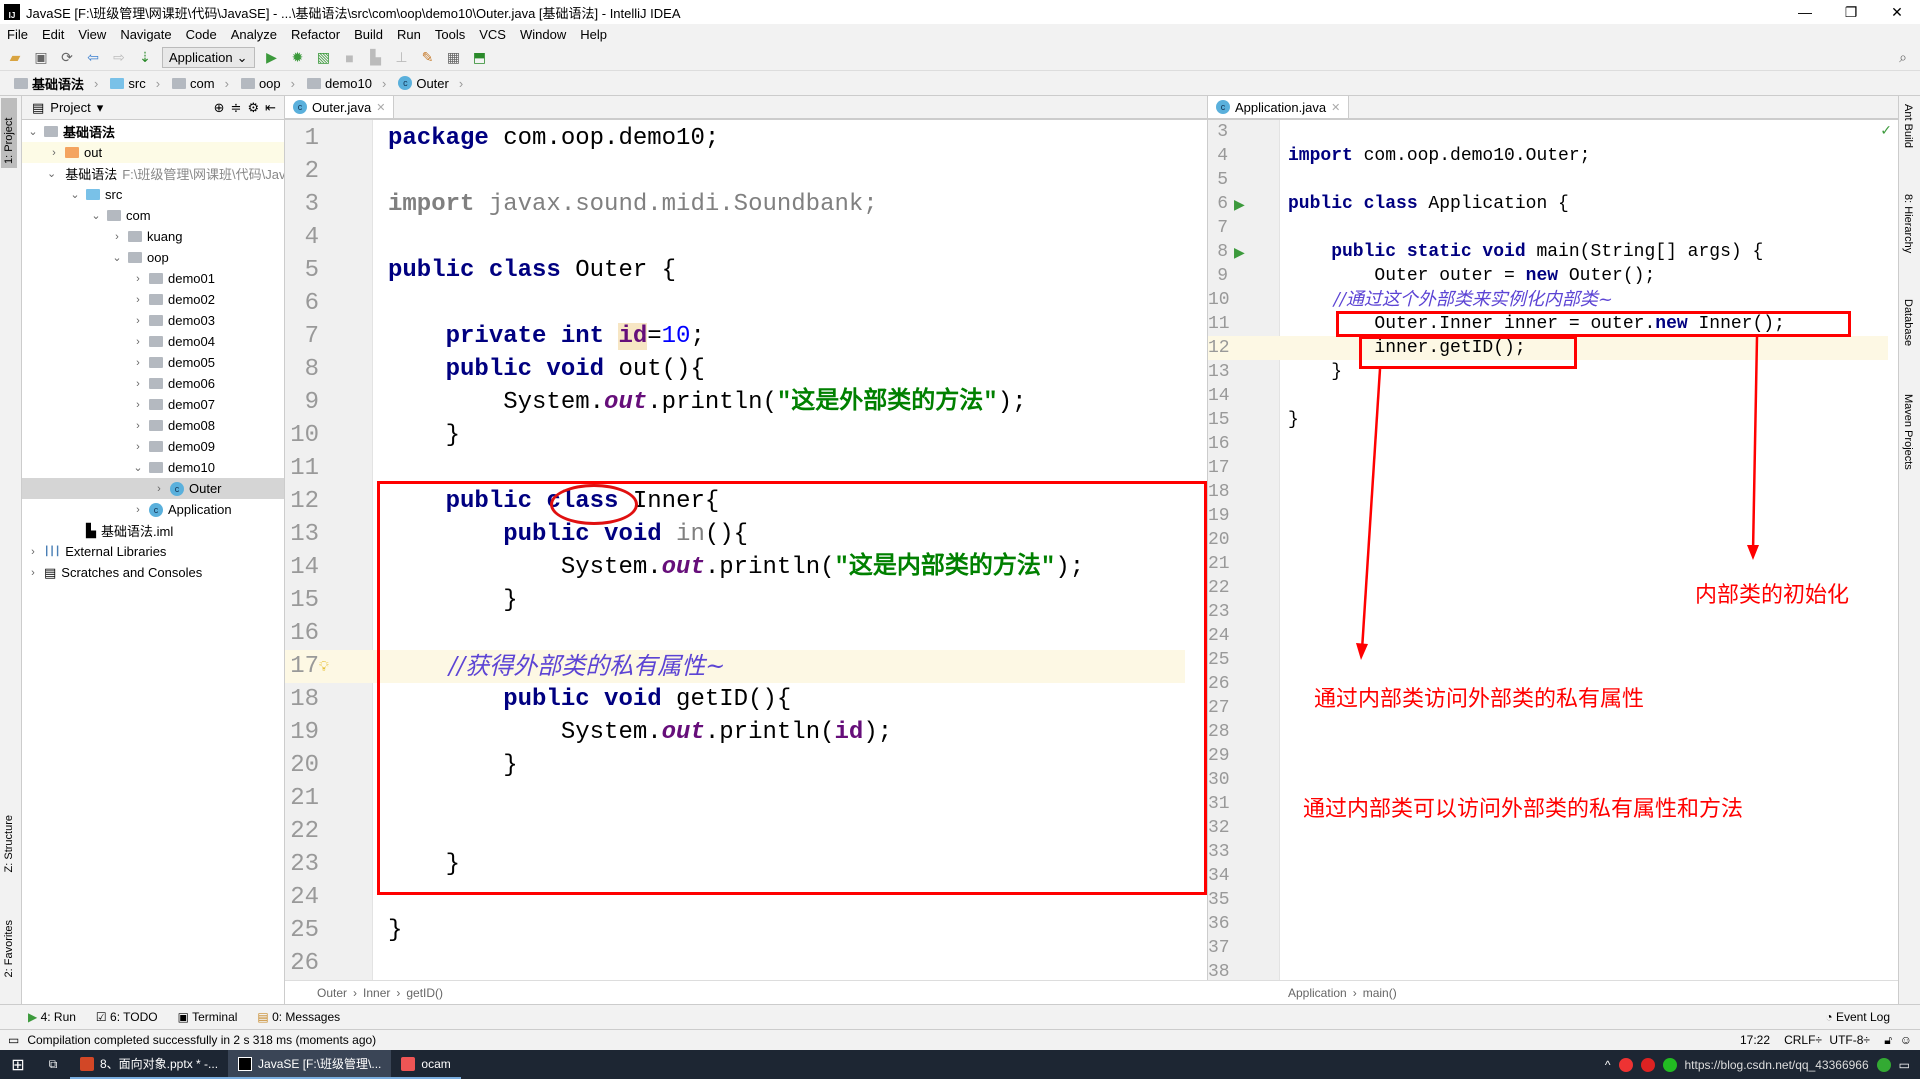 The width and height of the screenshot is (1920, 1079). Describe the element at coordinates (153, 572) in the screenshot. I see `tree-item: › ▤ Scratches and Consoles` at that location.